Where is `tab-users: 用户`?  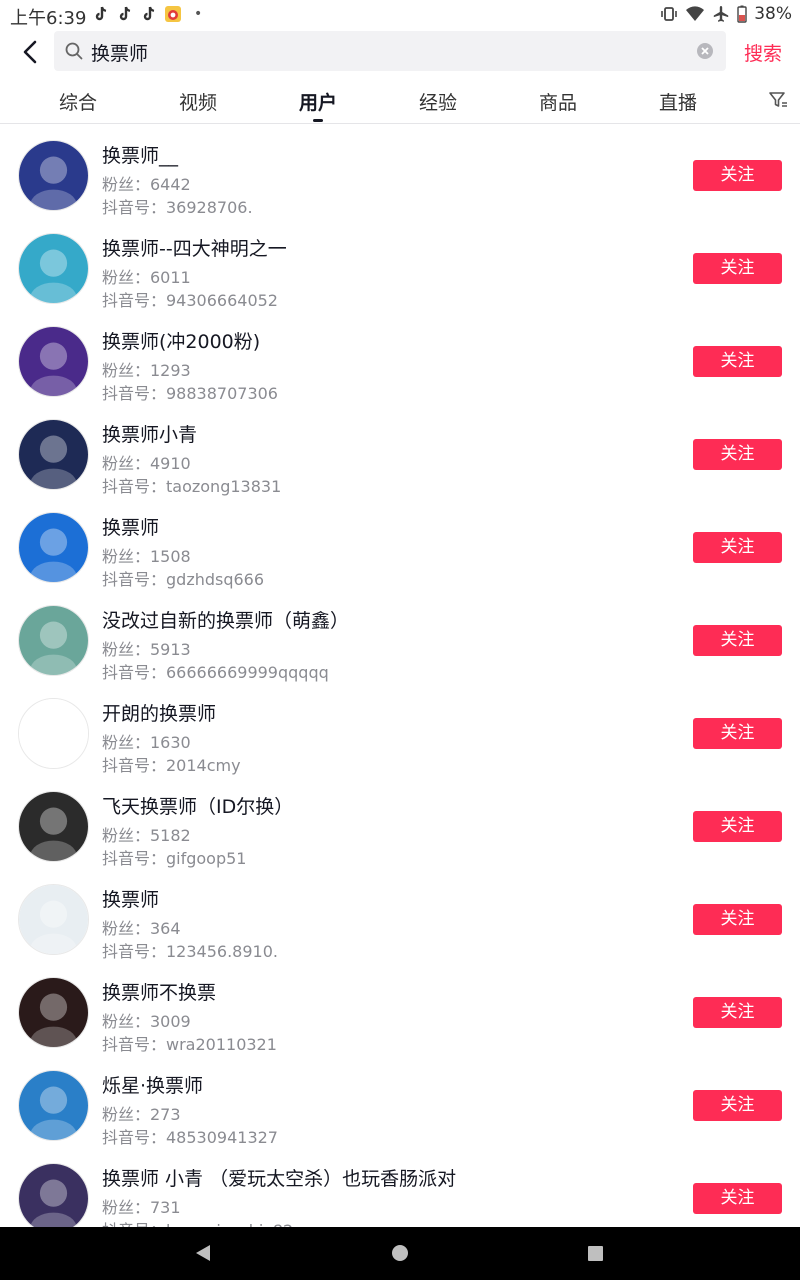 tab-users: 用户 is located at coordinates (318, 101).